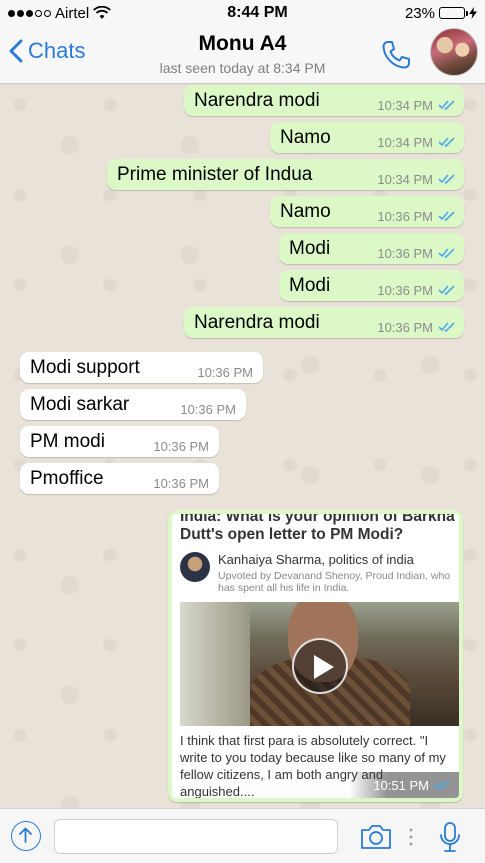  I want to click on message-text: Prime minister of Indua, so click(215, 174).